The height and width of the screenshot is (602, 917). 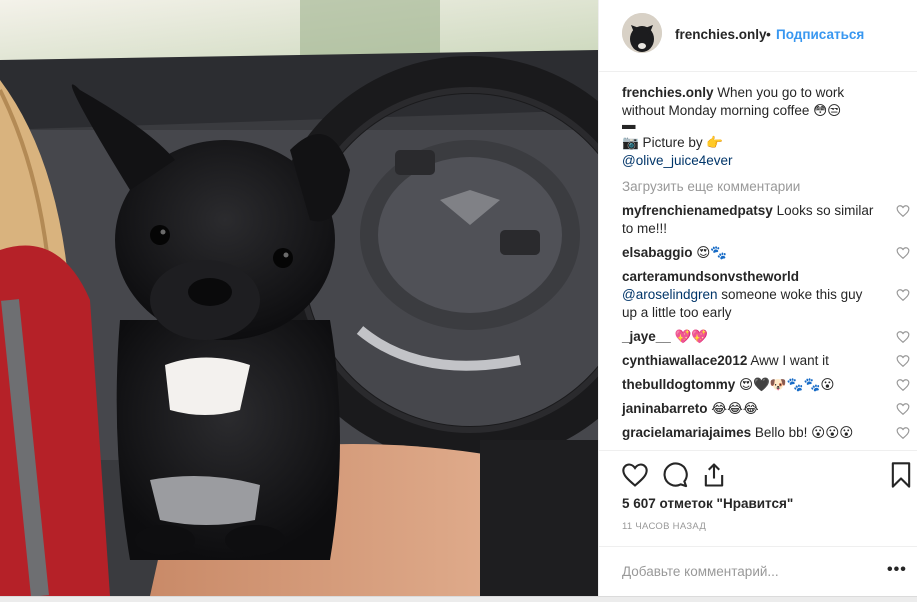 I want to click on avatar-image, so click(x=642, y=33).